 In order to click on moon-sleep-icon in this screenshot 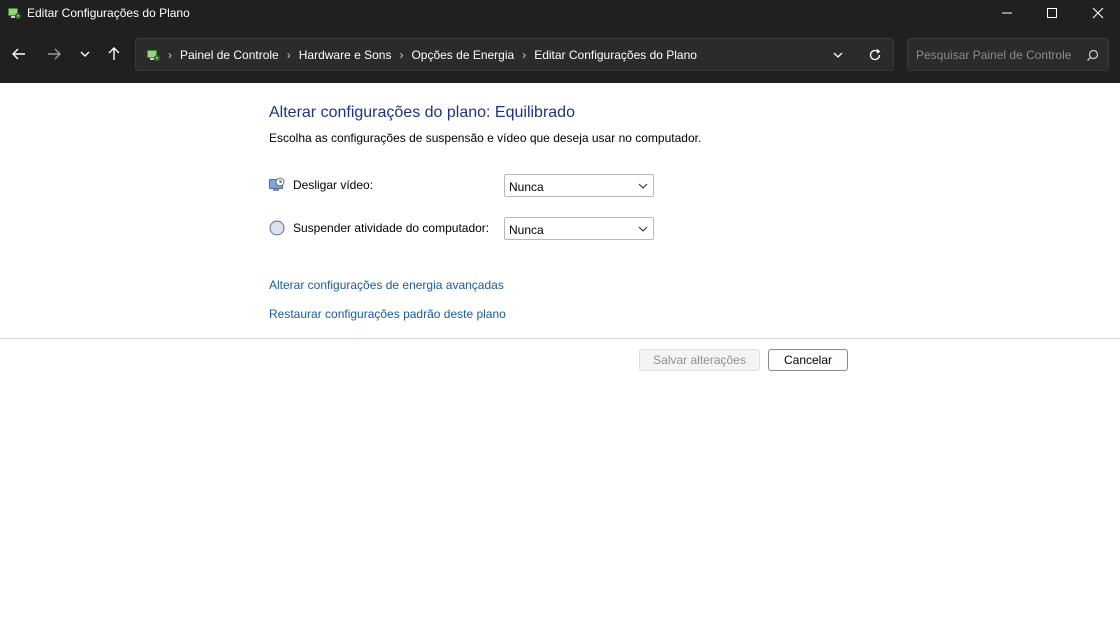, I will do `click(277, 228)`.